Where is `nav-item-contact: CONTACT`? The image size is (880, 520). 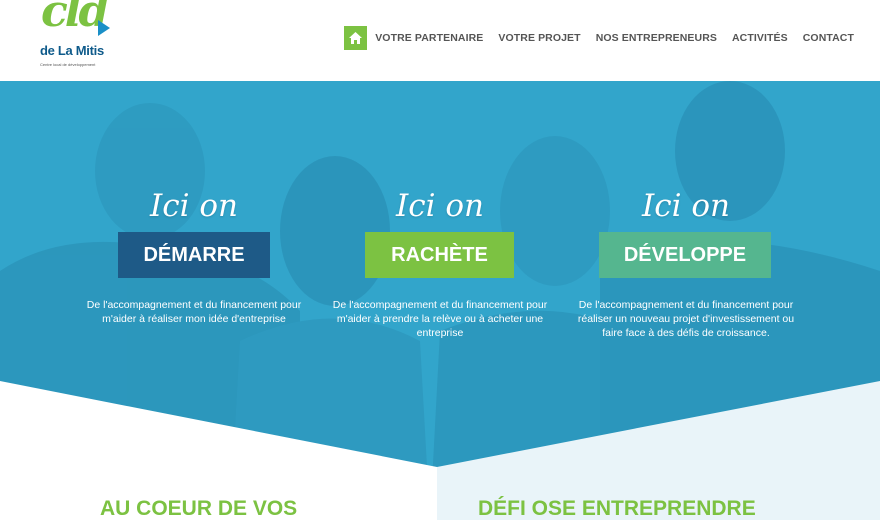 nav-item-contact: CONTACT is located at coordinates (828, 38).